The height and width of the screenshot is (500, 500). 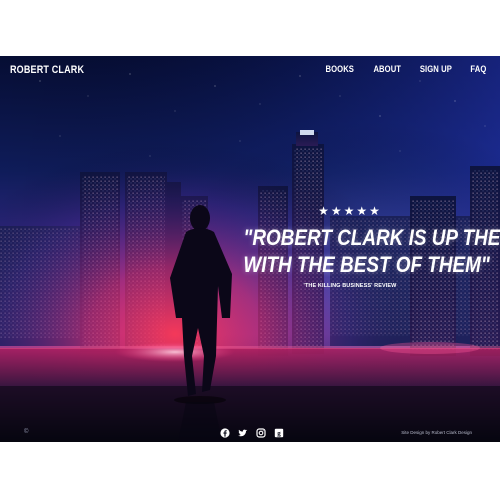 I want to click on footer-bar: © g Site Design by Robert Clark Design, so click(x=250, y=434).